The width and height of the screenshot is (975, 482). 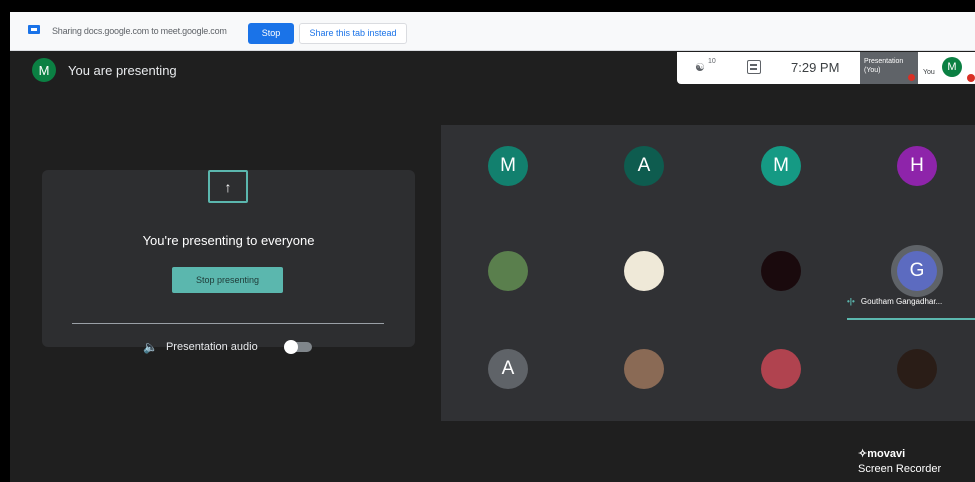 What do you see at coordinates (228, 186) in the screenshot?
I see `present-upload-icon: ↑` at bounding box center [228, 186].